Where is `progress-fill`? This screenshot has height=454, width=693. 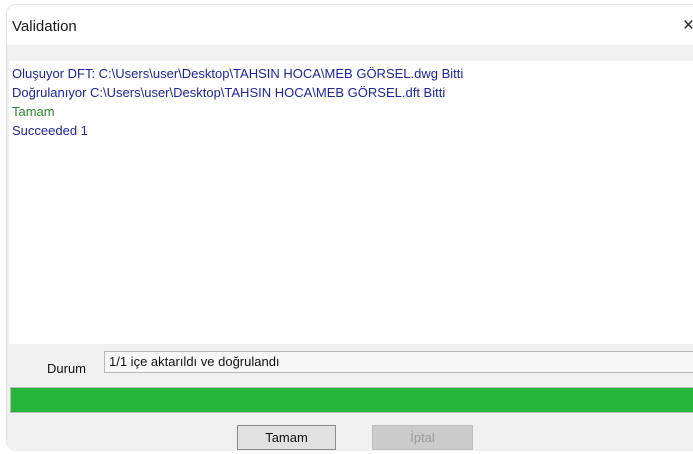
progress-fill is located at coordinates (352, 400).